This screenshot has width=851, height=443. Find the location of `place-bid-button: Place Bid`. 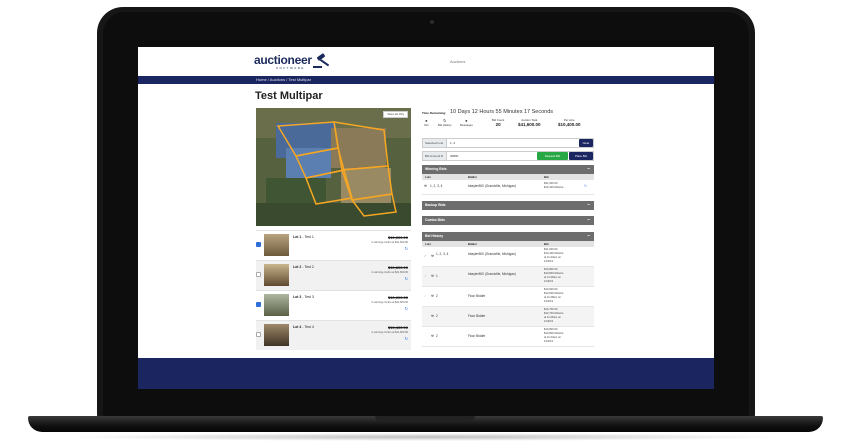

place-bid-button: Place Bid is located at coordinates (581, 156).